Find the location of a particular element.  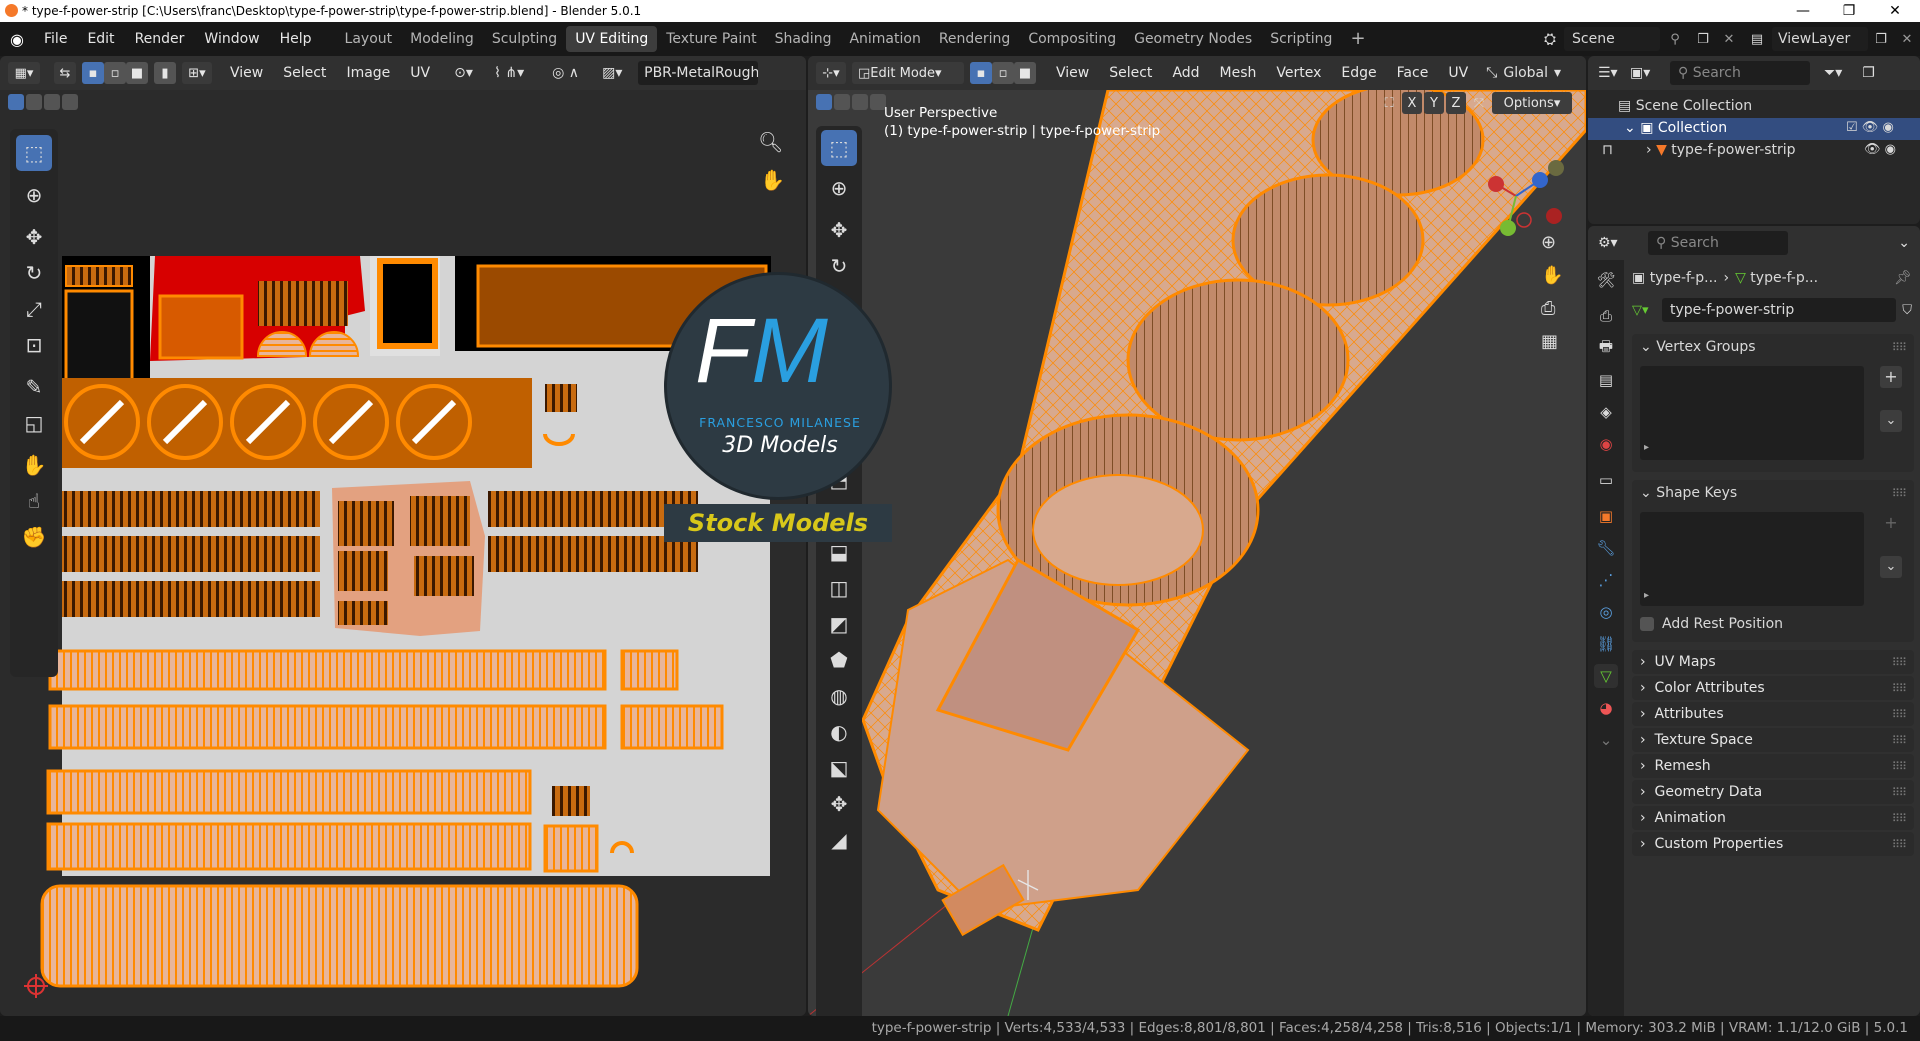

delete-viewlayer-icon: ✕ is located at coordinates (1907, 39).